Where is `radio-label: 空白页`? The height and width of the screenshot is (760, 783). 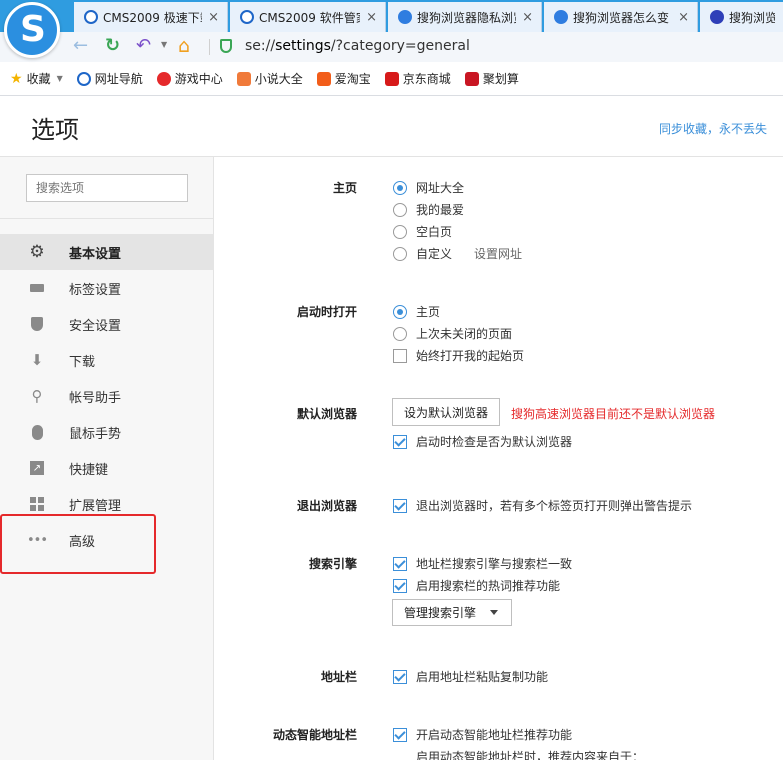
radio-label: 空白页 is located at coordinates (434, 232).